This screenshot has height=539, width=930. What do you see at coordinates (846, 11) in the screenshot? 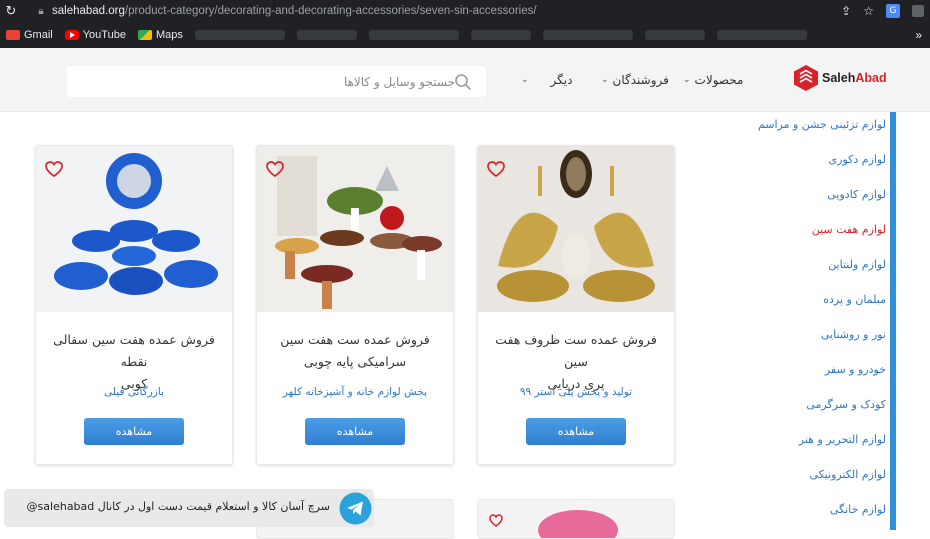
I see `share-icon: ⇪` at bounding box center [846, 11].